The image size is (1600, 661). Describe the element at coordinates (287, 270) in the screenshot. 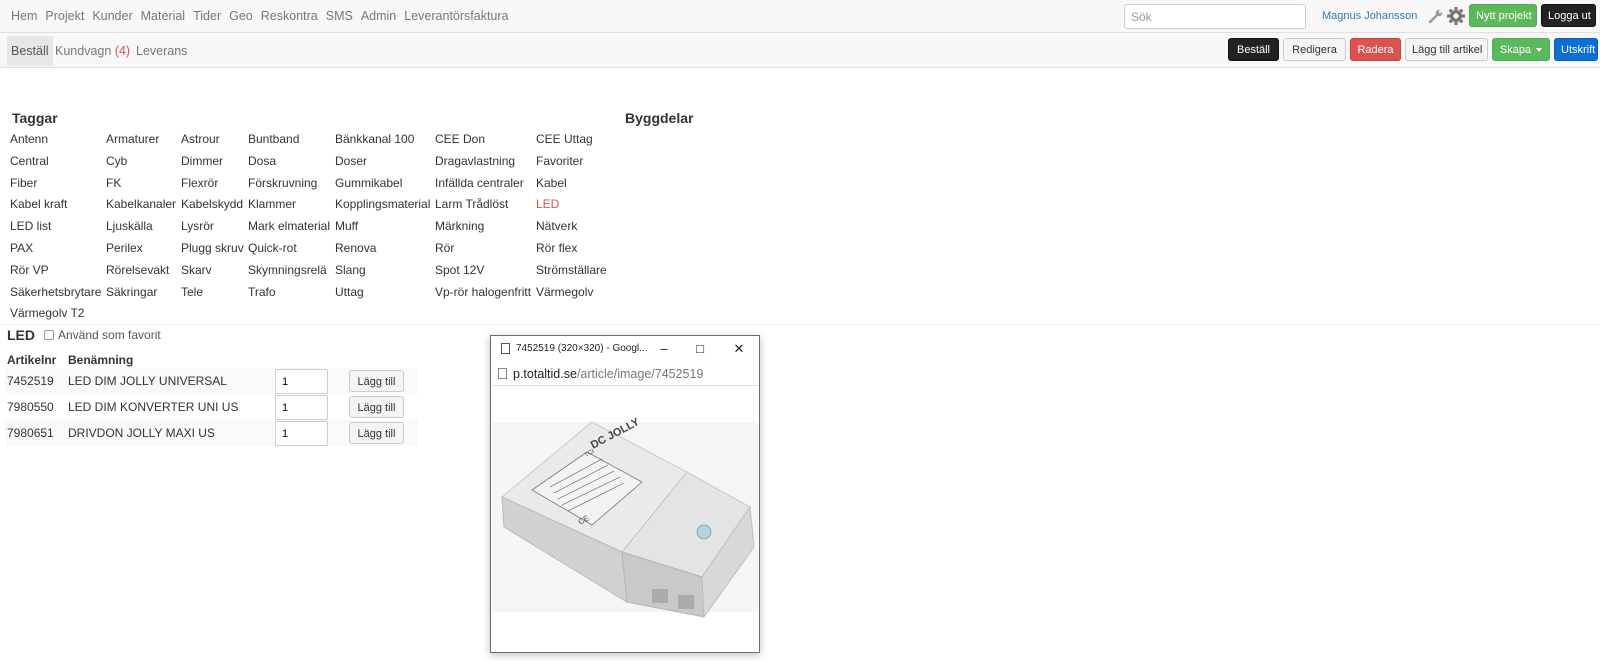

I see `tag-link: Skymningsrelä` at that location.